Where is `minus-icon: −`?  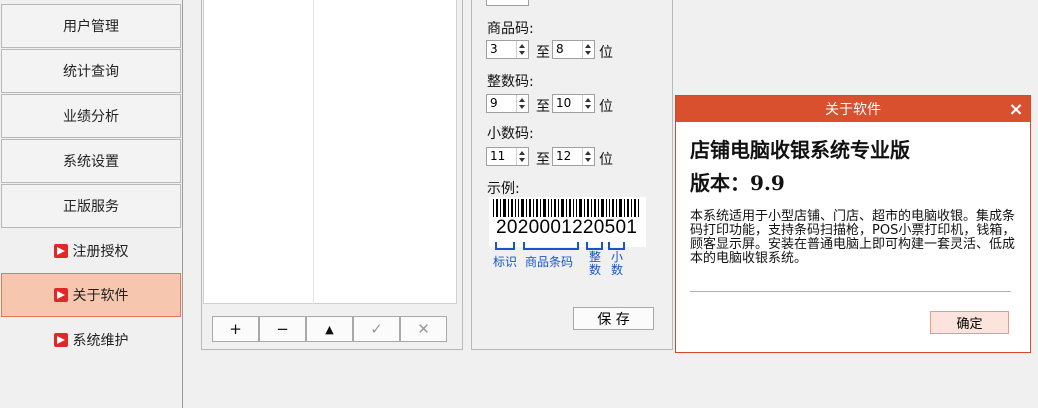
minus-icon: − is located at coordinates (282, 329).